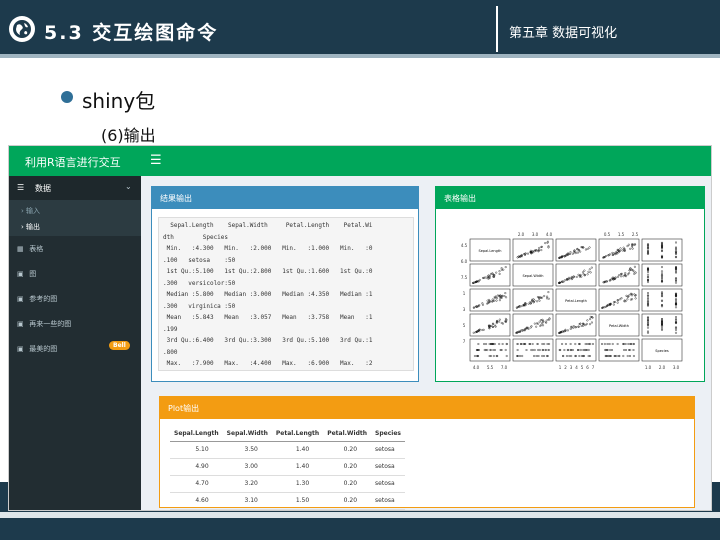 The width and height of the screenshot is (720, 540). What do you see at coordinates (75, 188) in the screenshot?
I see `sidebar-item-data: ☰ 数据 ⌄` at bounding box center [75, 188].